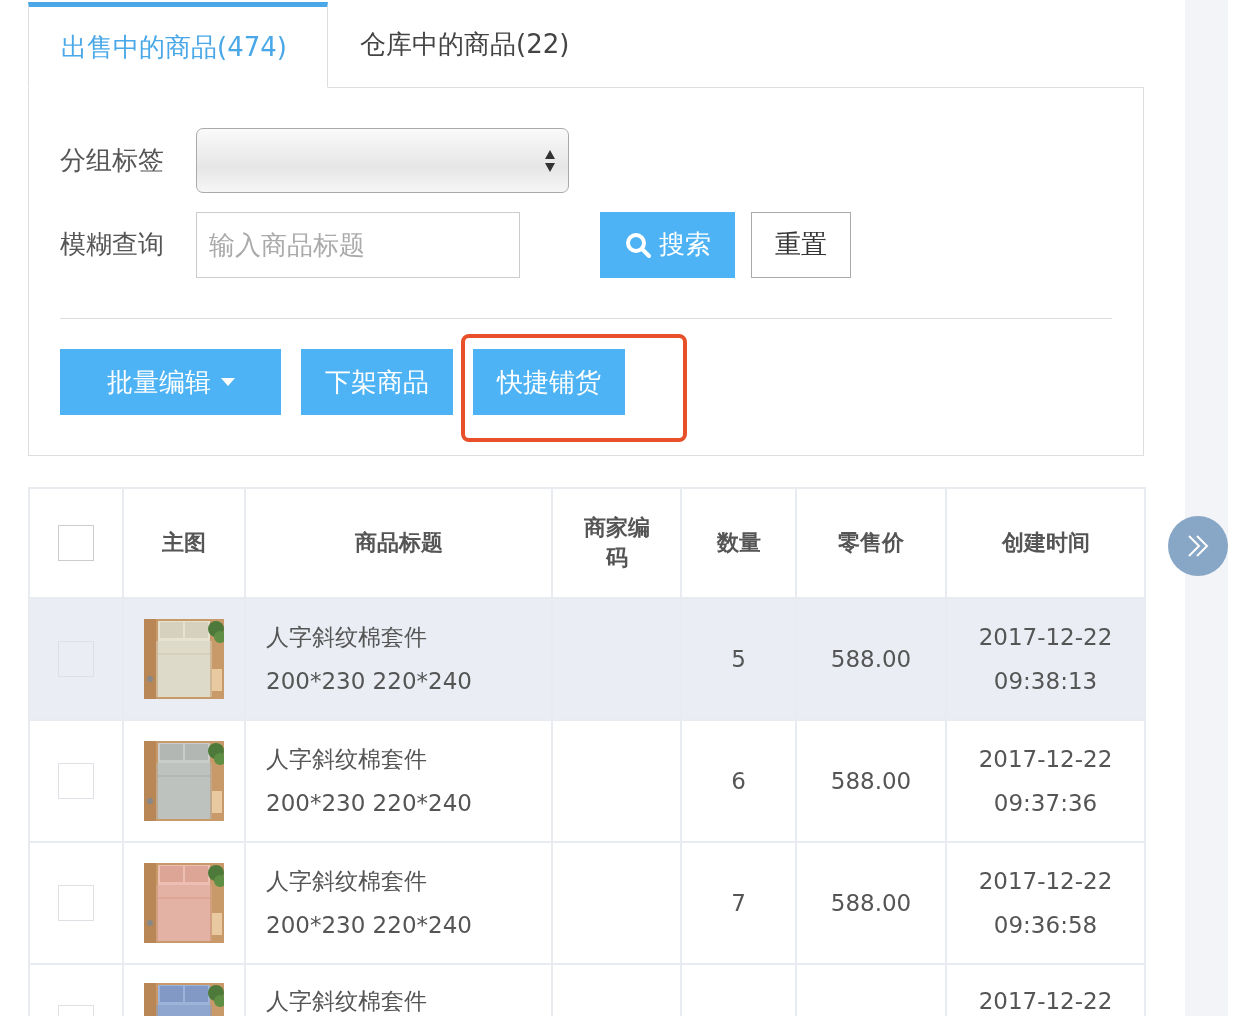 Image resolution: width=1242 pixels, height=1016 pixels. Describe the element at coordinates (801, 244) in the screenshot. I see `reset-button: 重置` at that location.